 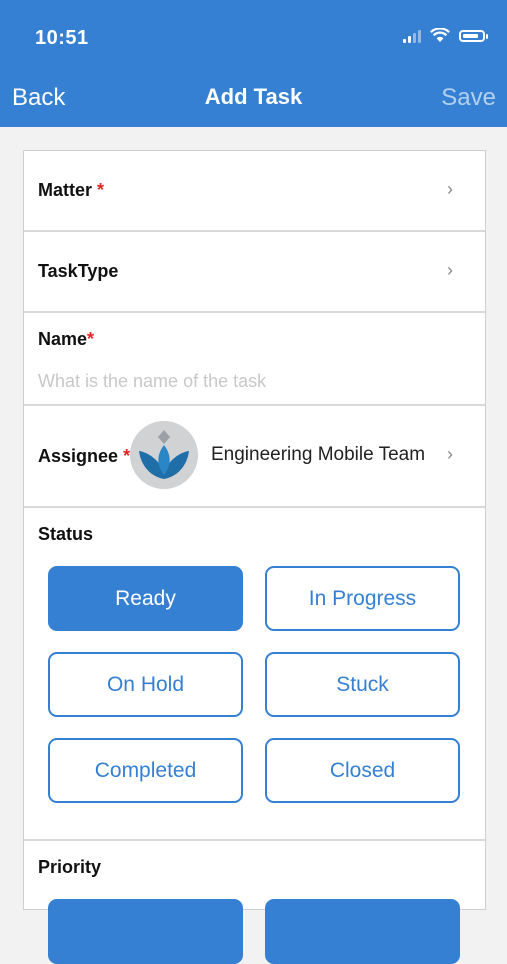 I want to click on status-option-ready: Ready, so click(x=145, y=598).